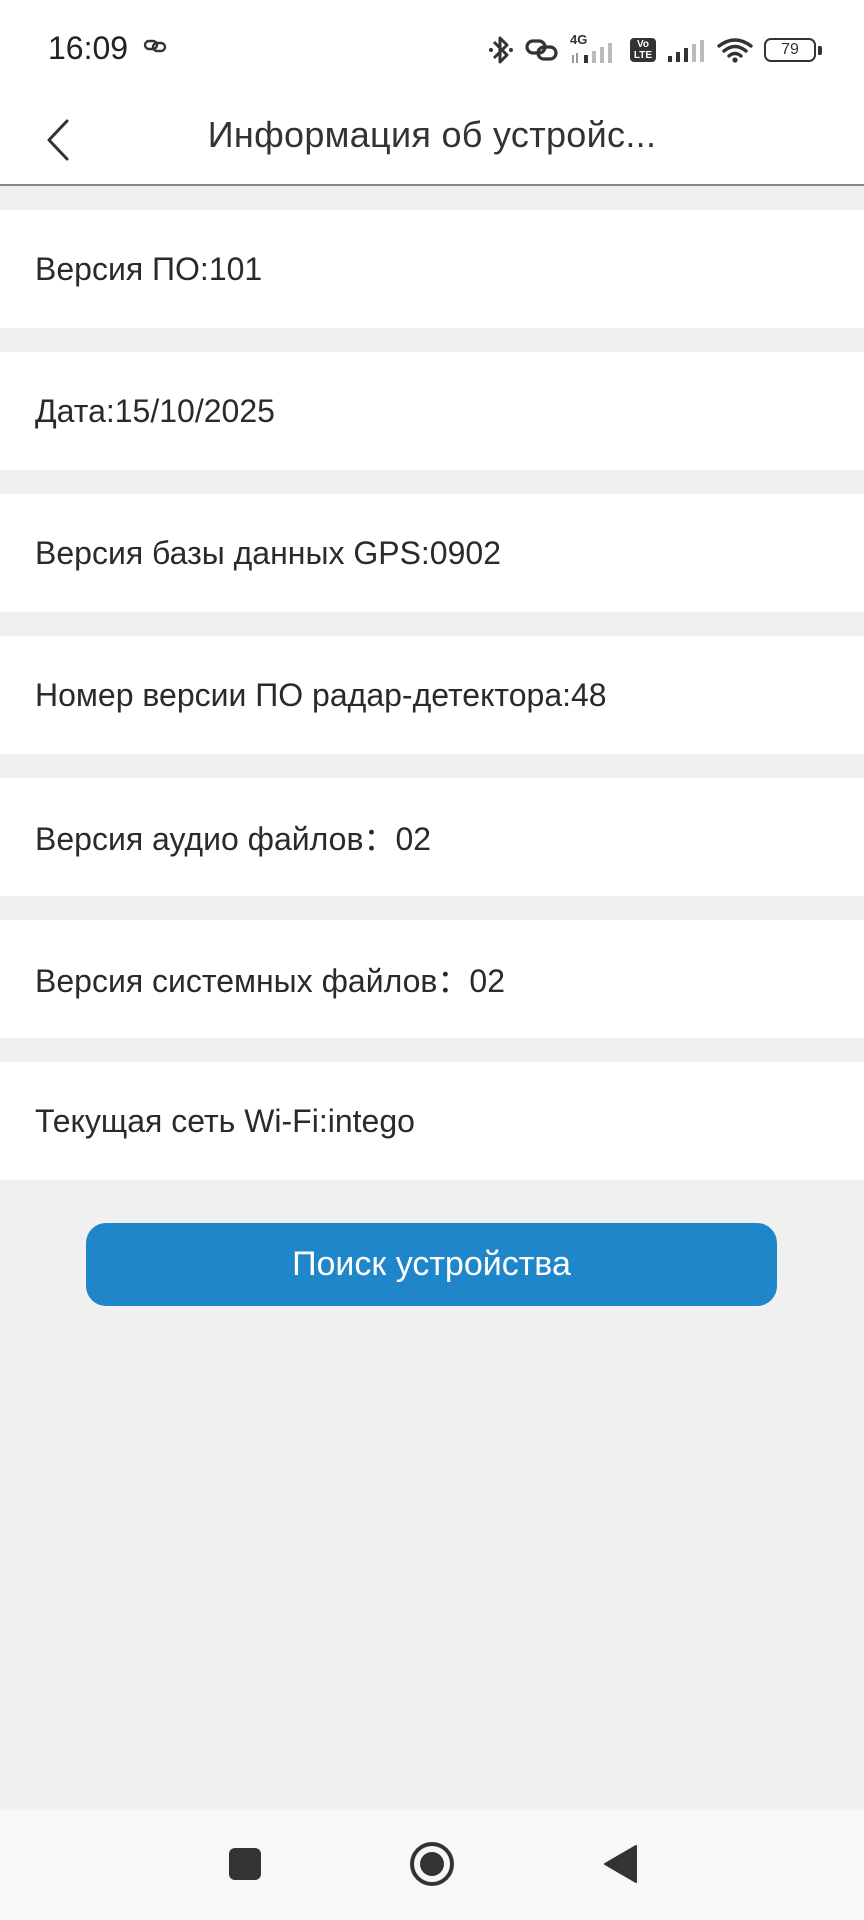 This screenshot has height=1920, width=864. I want to click on status-time: 16:09, so click(88, 48).